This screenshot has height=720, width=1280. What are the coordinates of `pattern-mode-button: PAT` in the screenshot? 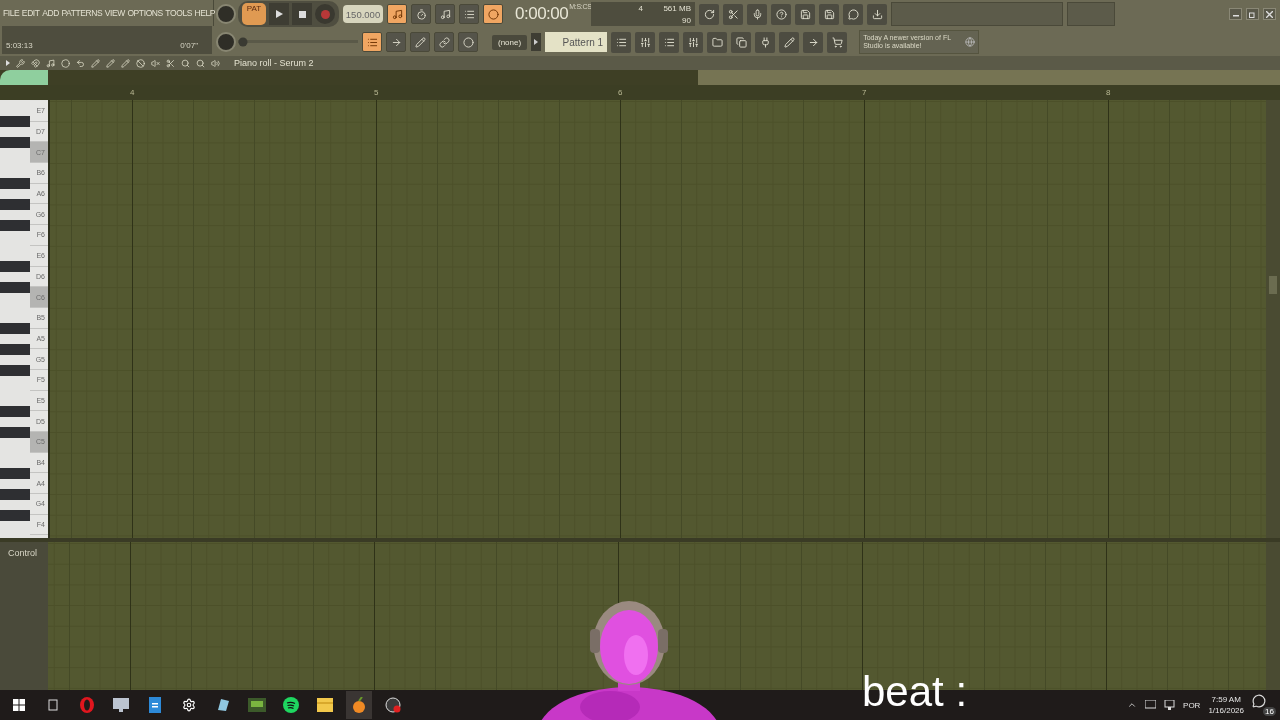 It's located at (254, 14).